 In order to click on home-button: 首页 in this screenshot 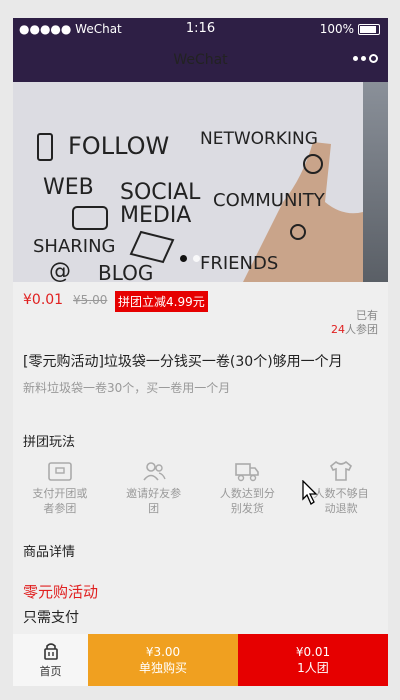, I will do `click(50, 660)`.